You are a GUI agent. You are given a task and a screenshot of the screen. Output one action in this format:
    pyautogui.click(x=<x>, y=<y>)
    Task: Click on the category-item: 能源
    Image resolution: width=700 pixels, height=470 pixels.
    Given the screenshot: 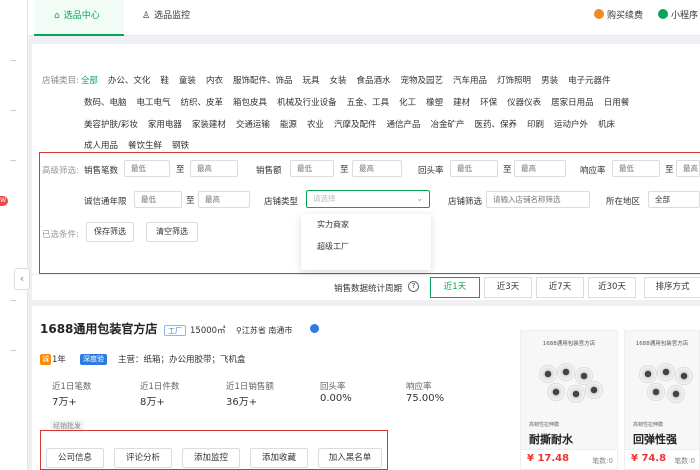 What is the action you would take?
    pyautogui.click(x=288, y=125)
    